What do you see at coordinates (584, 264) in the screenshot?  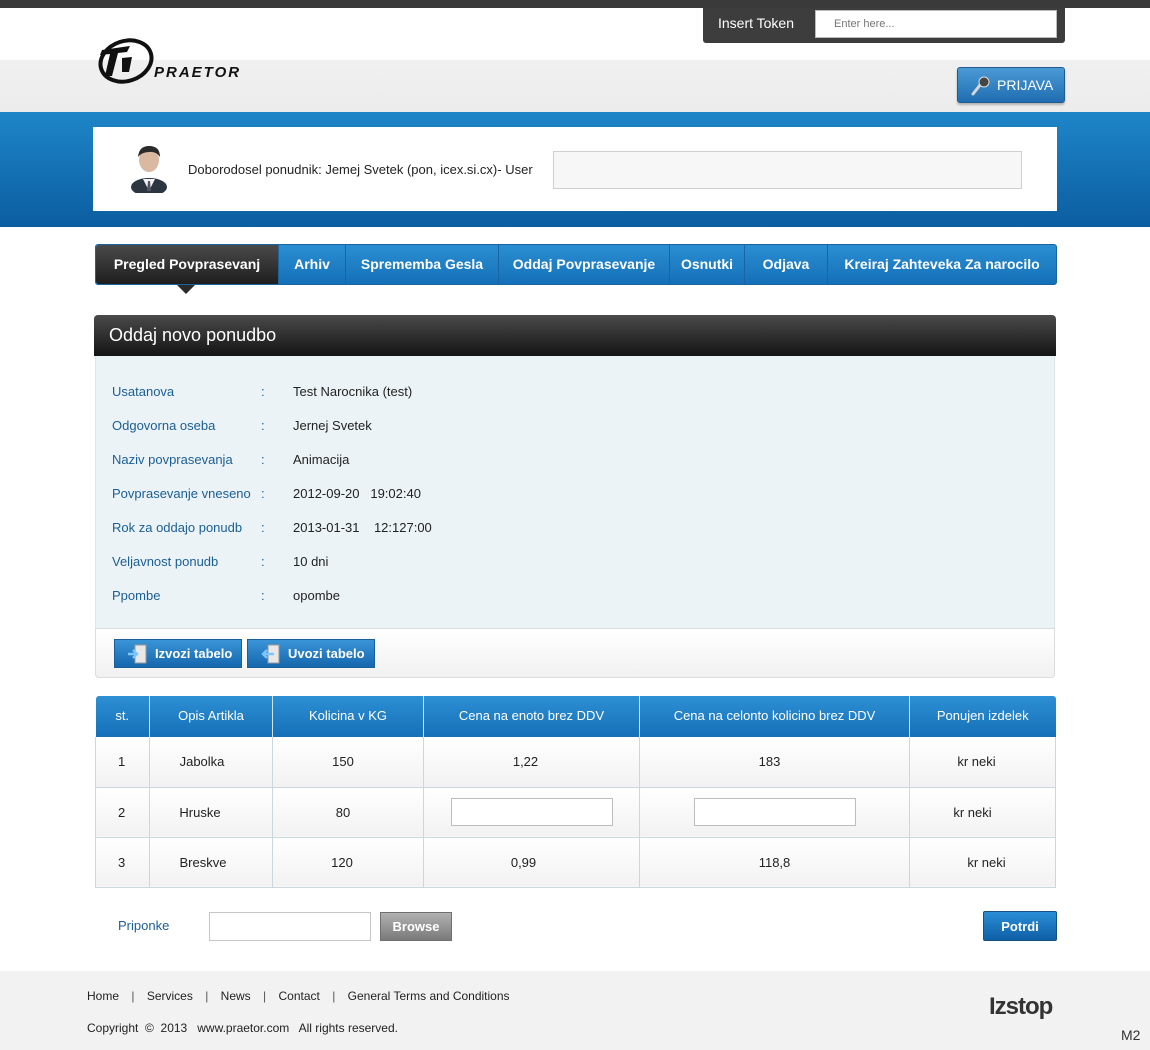 I see `nav-item-oddaj-povprasevanje: Oddaj Povprasevanje` at bounding box center [584, 264].